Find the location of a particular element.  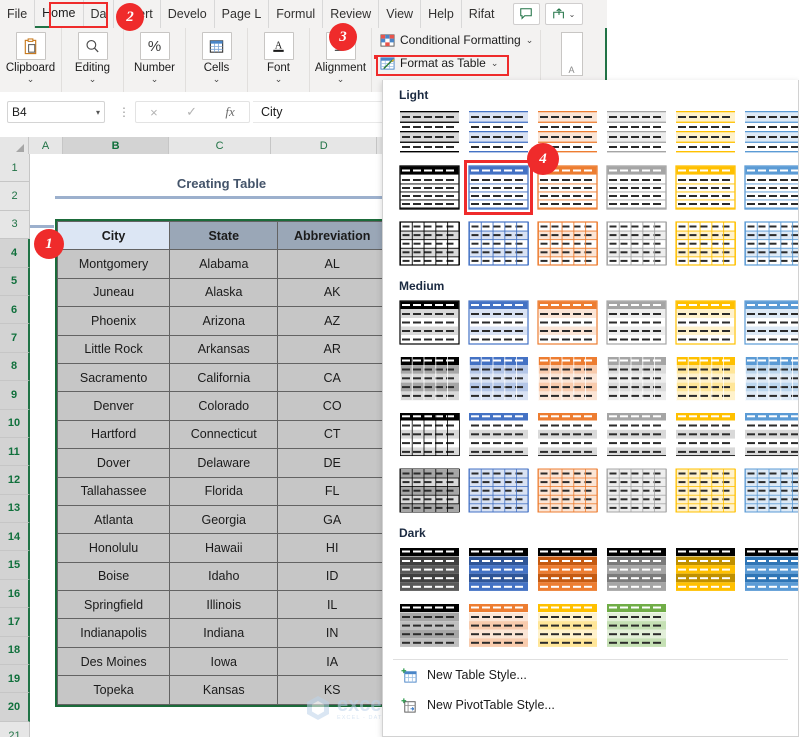

row-header-9: 9 is located at coordinates (15, 395).